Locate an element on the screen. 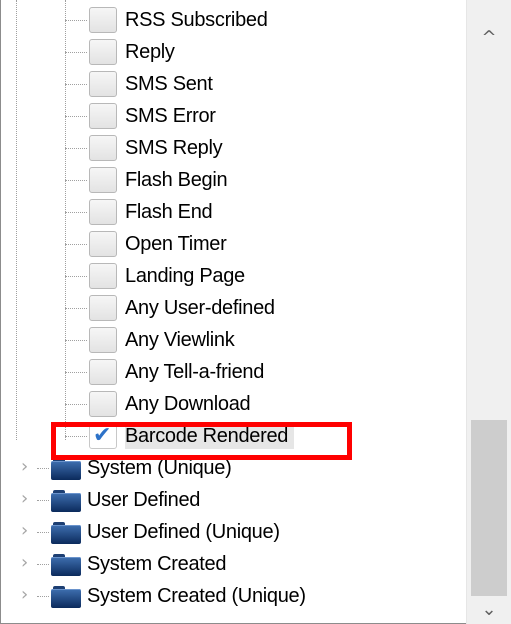 This screenshot has height=624, width=511. event-item-label: Flash Begin is located at coordinates (176, 180).